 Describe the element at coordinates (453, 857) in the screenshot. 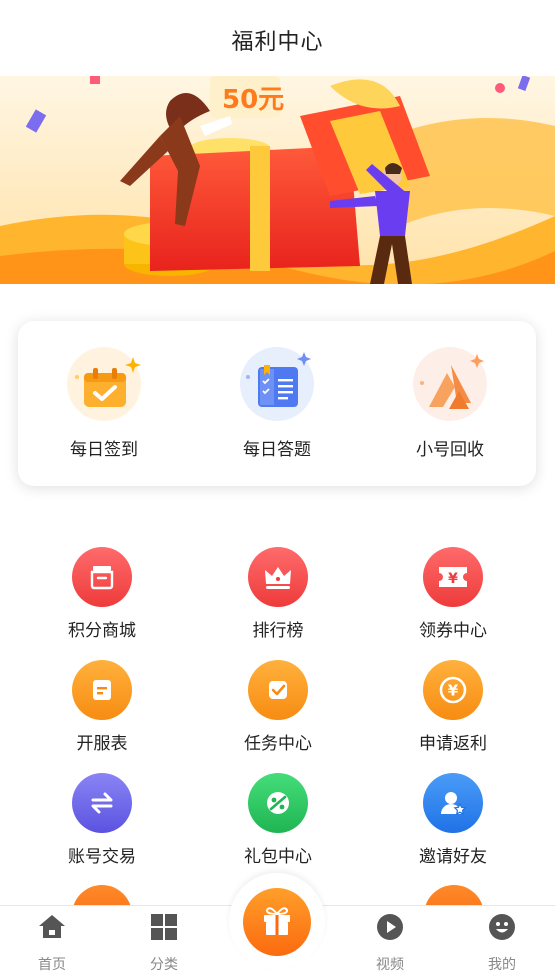

I see `invite-friends-label: 邀请好友` at that location.